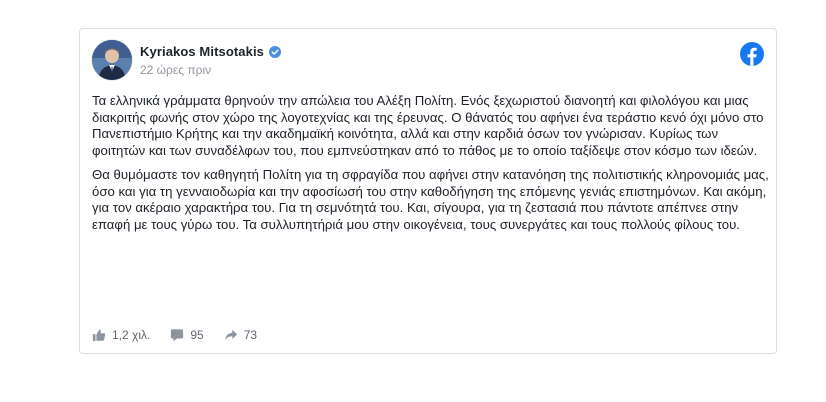 The width and height of the screenshot is (826, 402). I want to click on author-avatar, so click(112, 60).